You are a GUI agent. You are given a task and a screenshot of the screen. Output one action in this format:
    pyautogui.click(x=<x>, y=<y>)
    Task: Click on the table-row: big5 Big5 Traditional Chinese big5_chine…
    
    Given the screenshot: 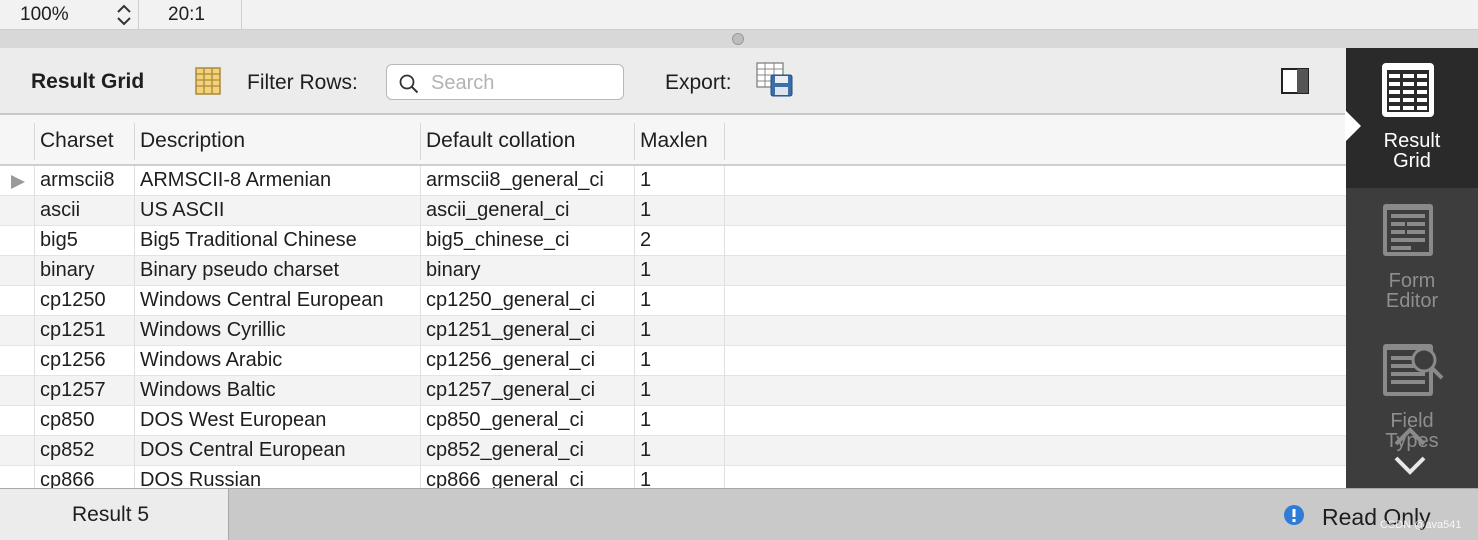 What is the action you would take?
    pyautogui.click(x=673, y=241)
    